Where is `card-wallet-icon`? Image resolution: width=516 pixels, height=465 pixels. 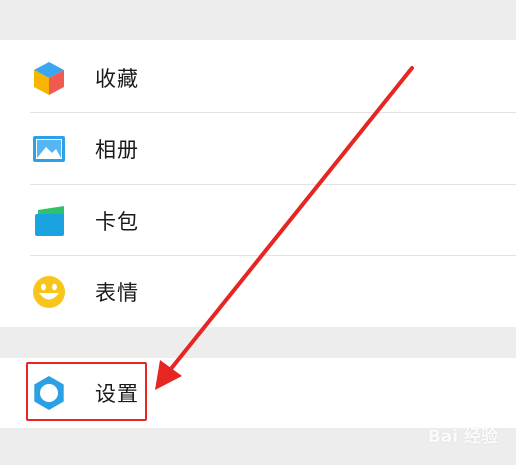 card-wallet-icon is located at coordinates (49, 221).